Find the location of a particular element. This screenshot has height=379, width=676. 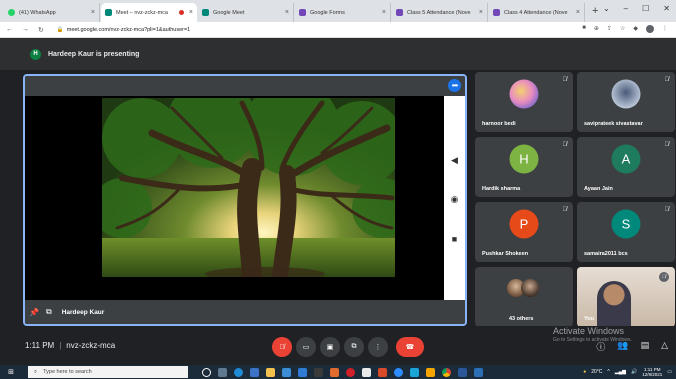

photos-icon is located at coordinates (302, 372).